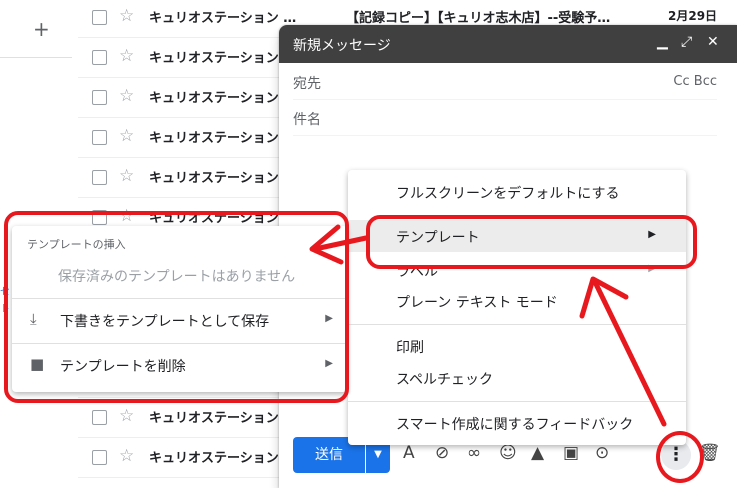  Describe the element at coordinates (629, 353) in the screenshot. I see `annotation-arrow-up` at that location.